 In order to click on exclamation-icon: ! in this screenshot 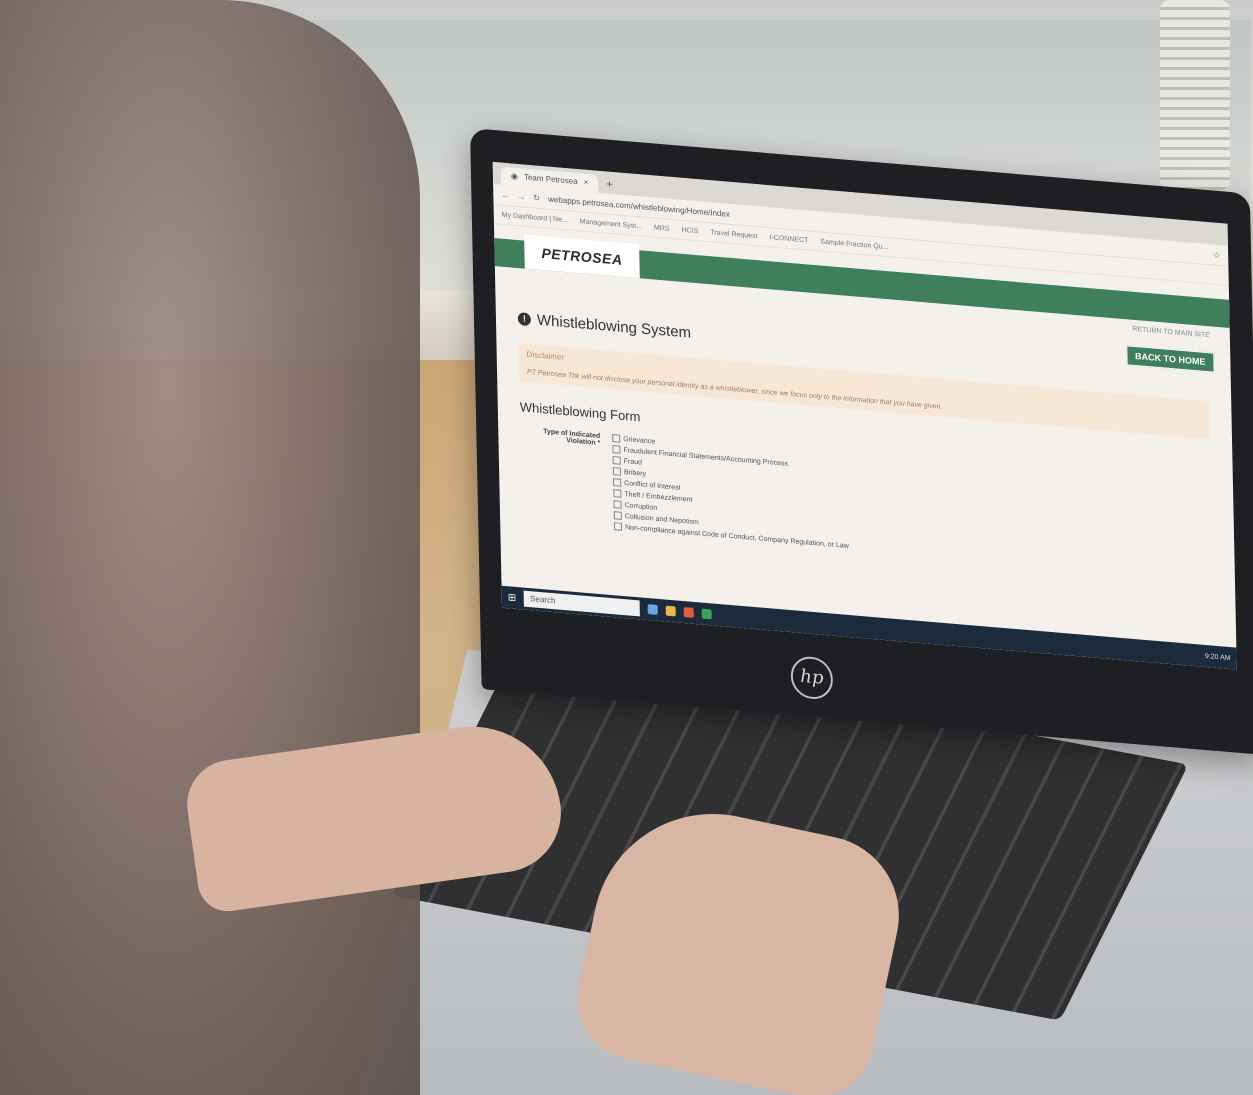, I will do `click(524, 319)`.